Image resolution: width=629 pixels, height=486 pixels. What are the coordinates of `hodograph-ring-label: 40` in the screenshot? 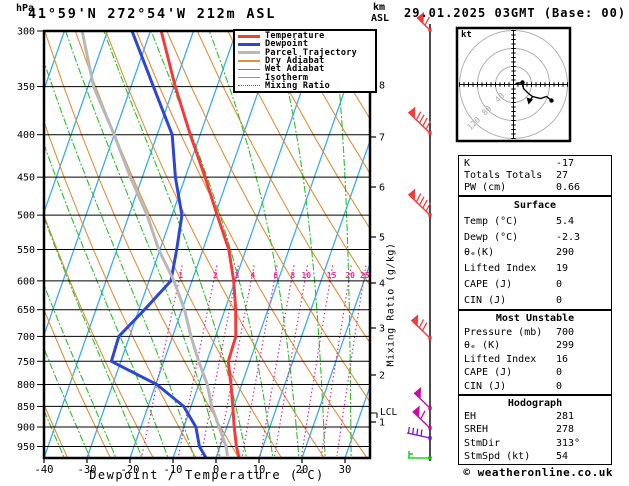 It's located at (499, 97).